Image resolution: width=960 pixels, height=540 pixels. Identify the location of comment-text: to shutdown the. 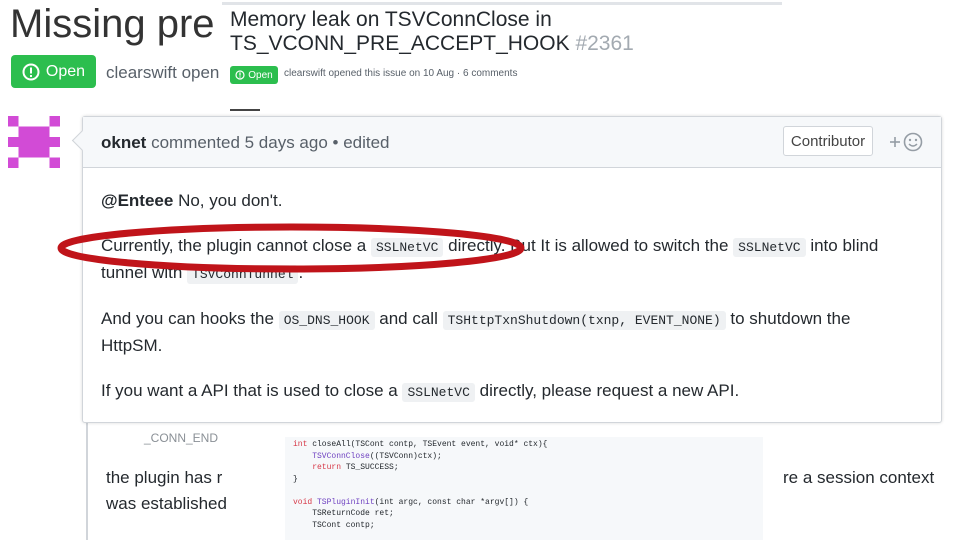
(790, 318).